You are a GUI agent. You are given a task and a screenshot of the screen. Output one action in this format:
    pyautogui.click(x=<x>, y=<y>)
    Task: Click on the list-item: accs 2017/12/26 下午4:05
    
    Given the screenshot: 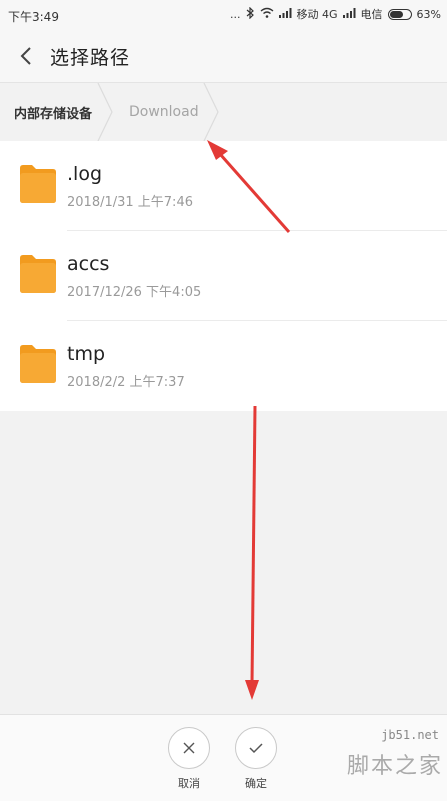 What is the action you would take?
    pyautogui.click(x=223, y=276)
    